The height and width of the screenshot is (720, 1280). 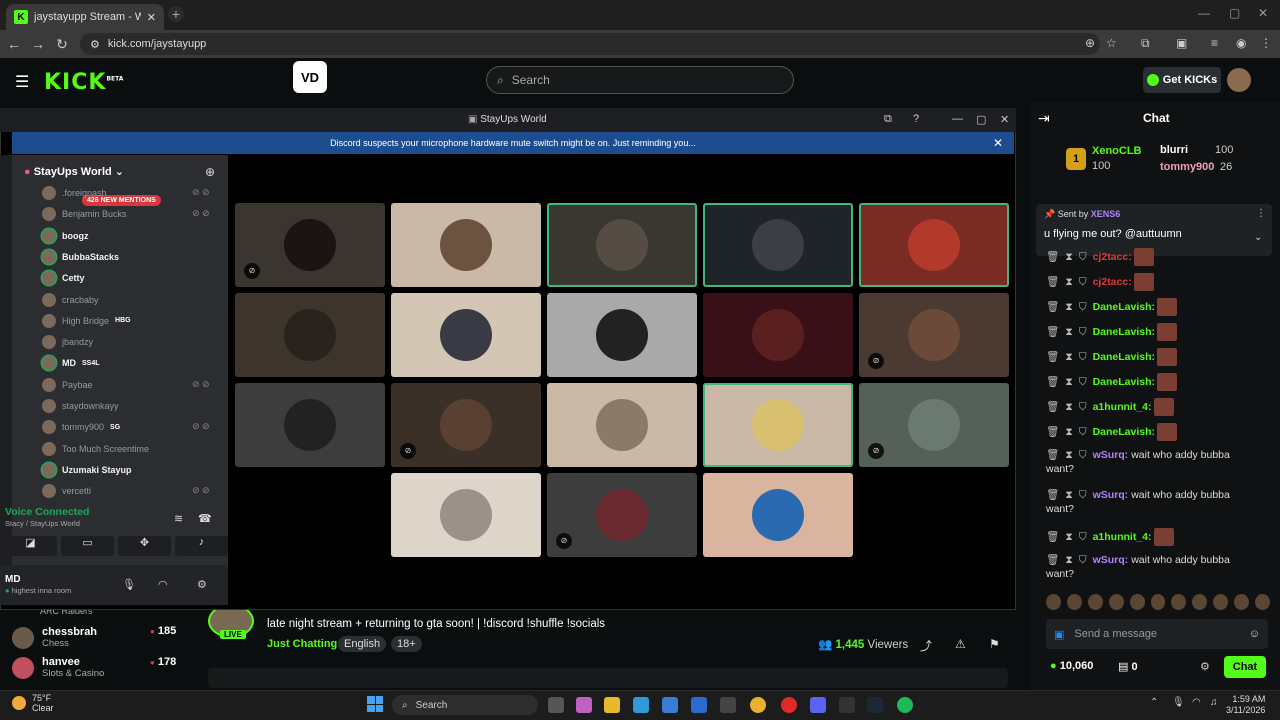 What do you see at coordinates (178, 518) in the screenshot?
I see `noise-suppression-icon: ≋` at bounding box center [178, 518].